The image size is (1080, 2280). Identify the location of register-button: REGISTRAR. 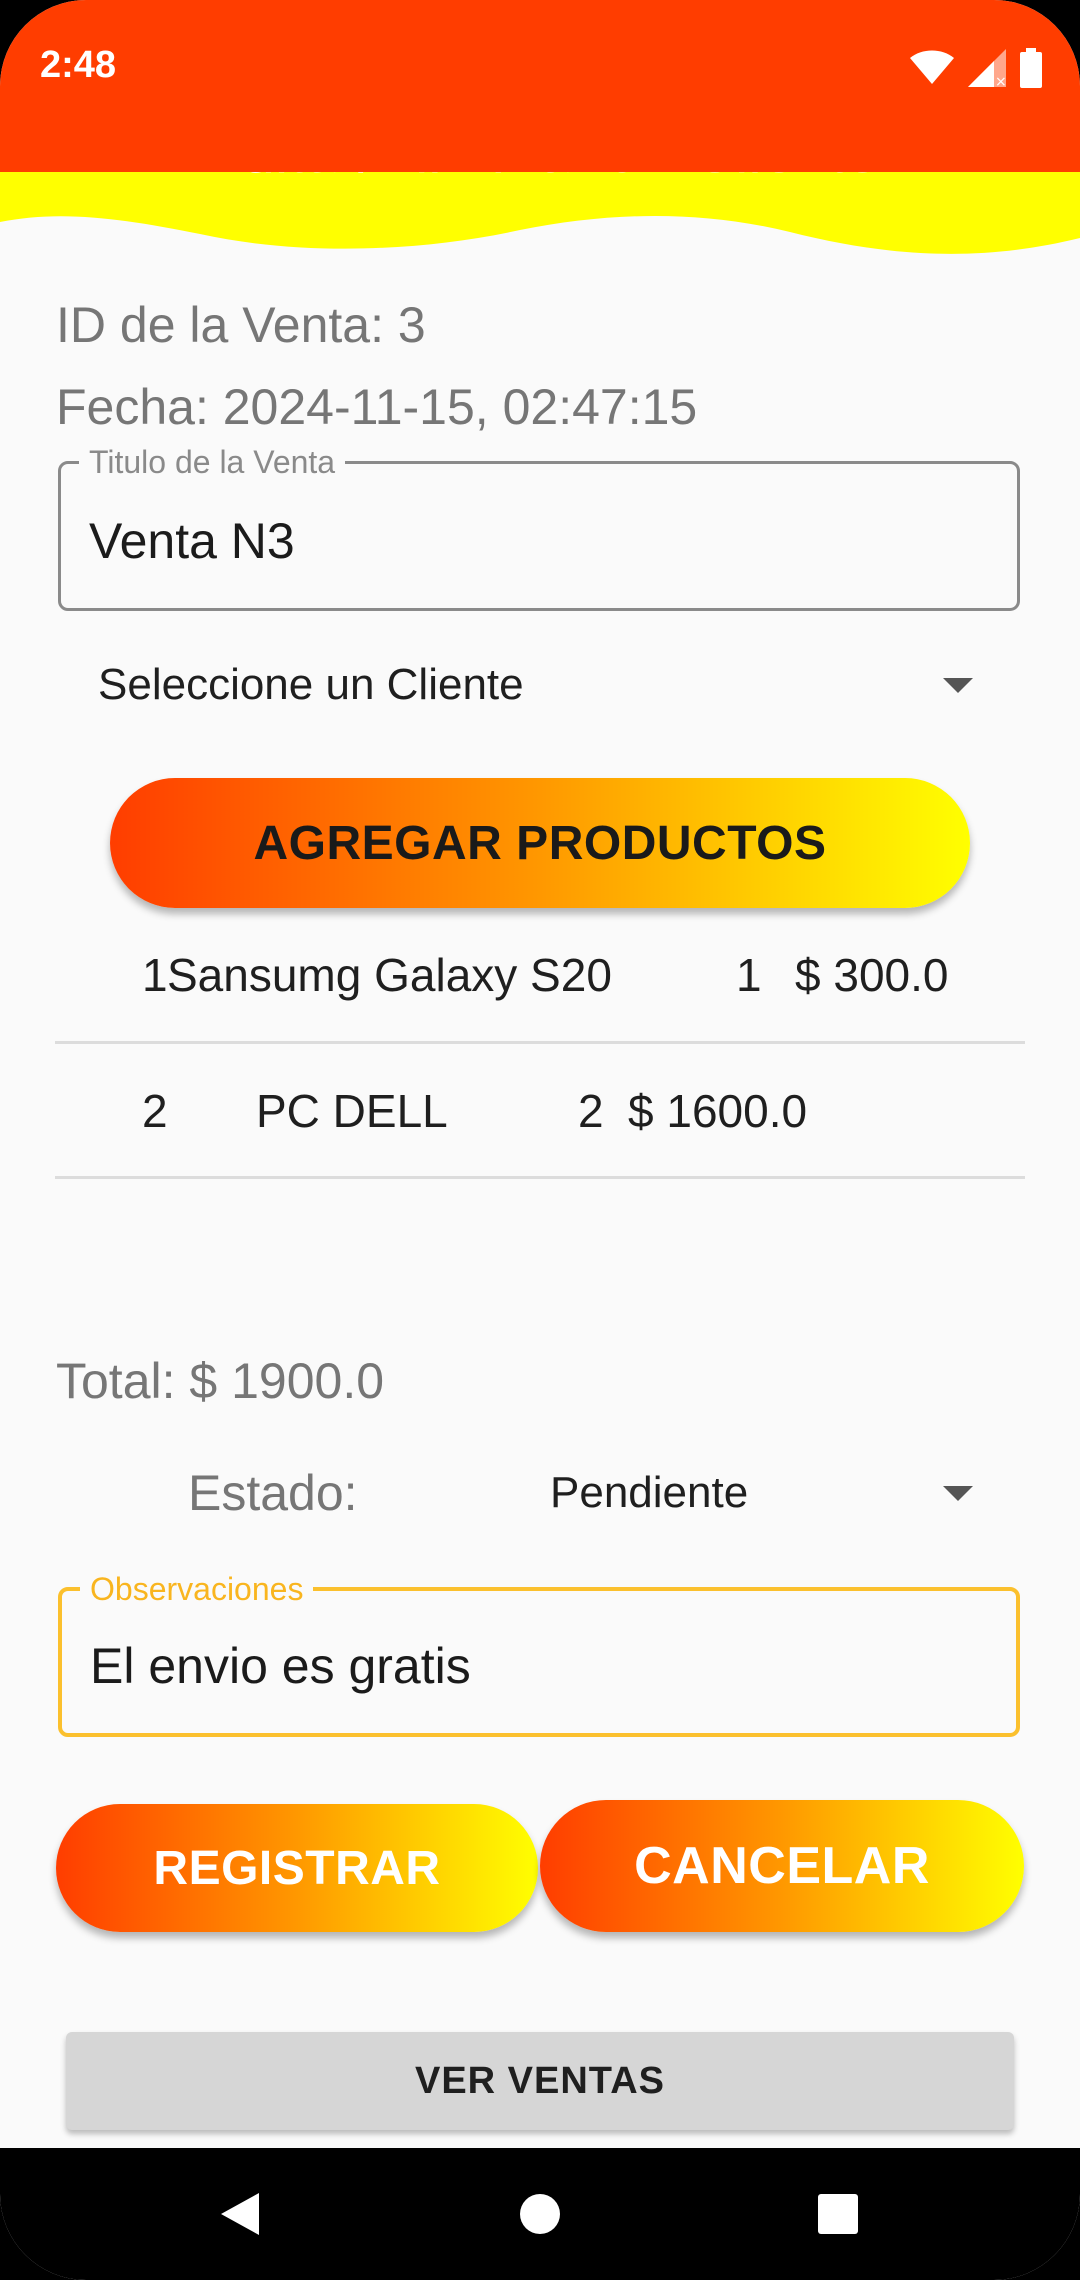
(297, 1868).